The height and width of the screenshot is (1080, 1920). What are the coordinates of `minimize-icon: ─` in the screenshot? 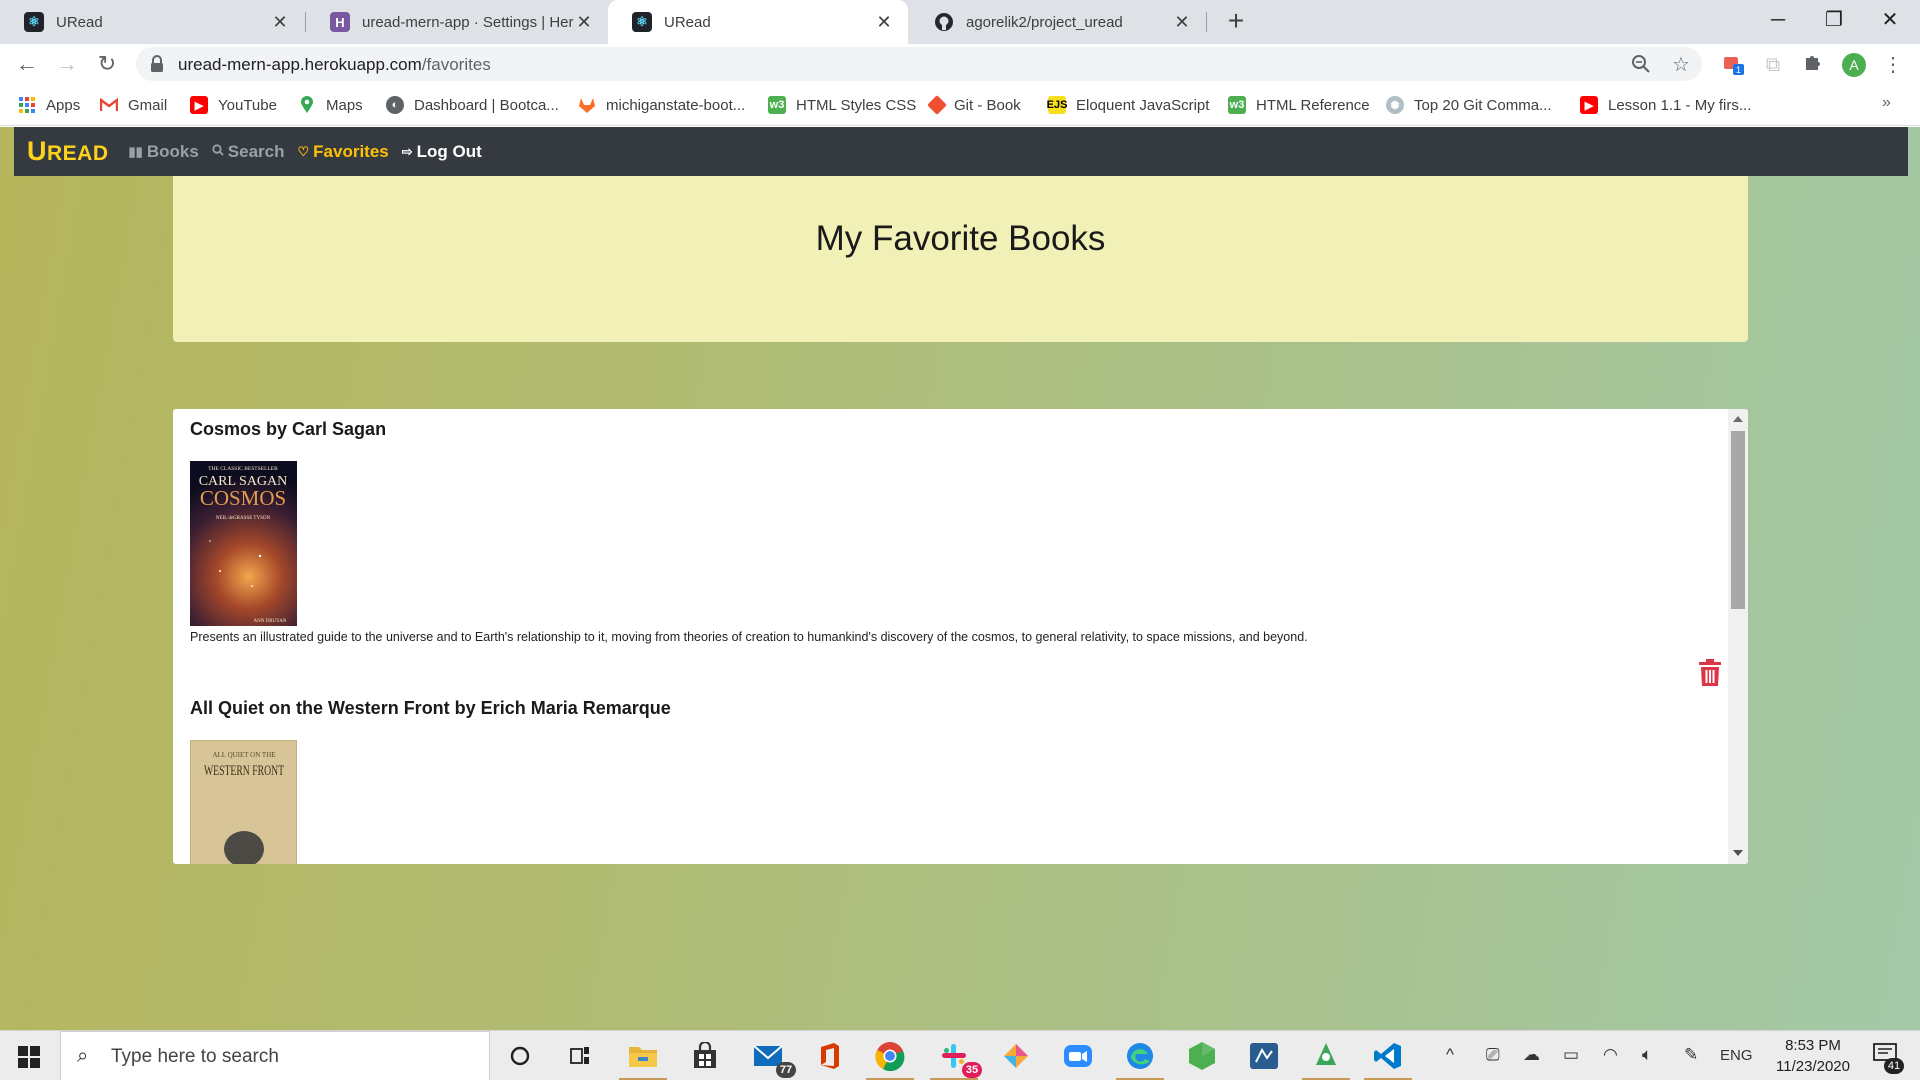 It's located at (1778, 20).